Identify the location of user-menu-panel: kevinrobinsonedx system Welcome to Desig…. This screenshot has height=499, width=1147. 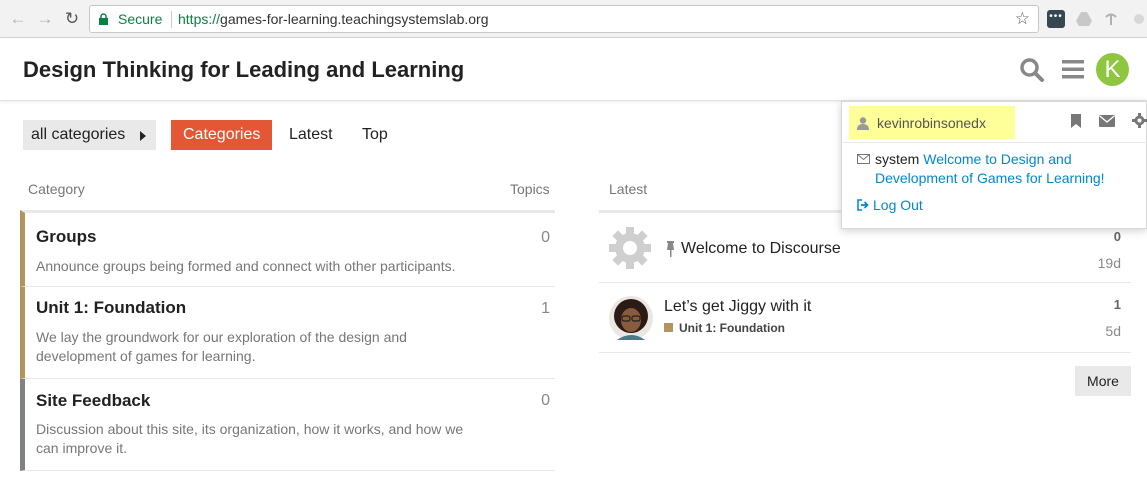
(994, 165).